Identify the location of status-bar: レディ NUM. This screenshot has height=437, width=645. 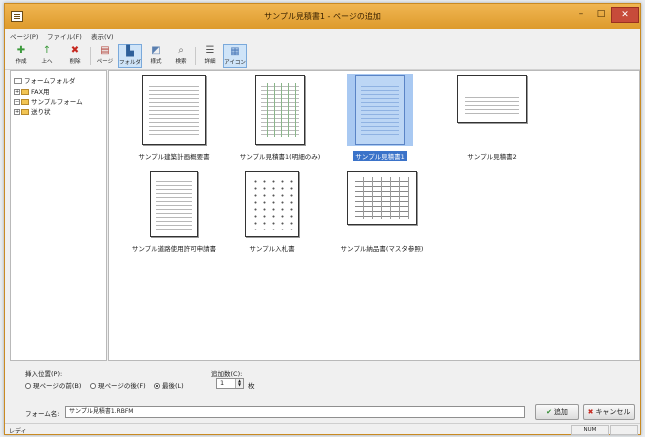
(322, 429).